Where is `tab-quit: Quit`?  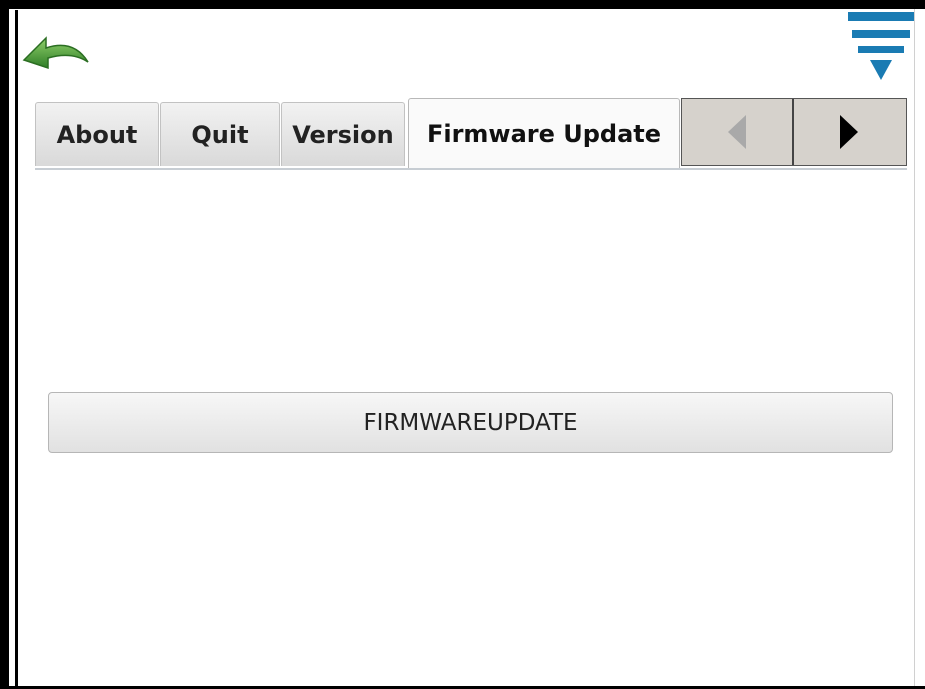 tab-quit: Quit is located at coordinates (220, 134).